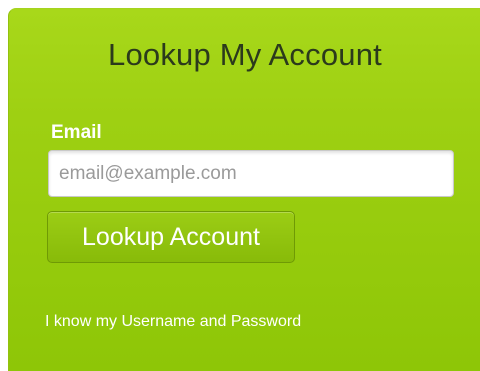  Describe the element at coordinates (76, 132) in the screenshot. I see `email-label: Email` at that location.